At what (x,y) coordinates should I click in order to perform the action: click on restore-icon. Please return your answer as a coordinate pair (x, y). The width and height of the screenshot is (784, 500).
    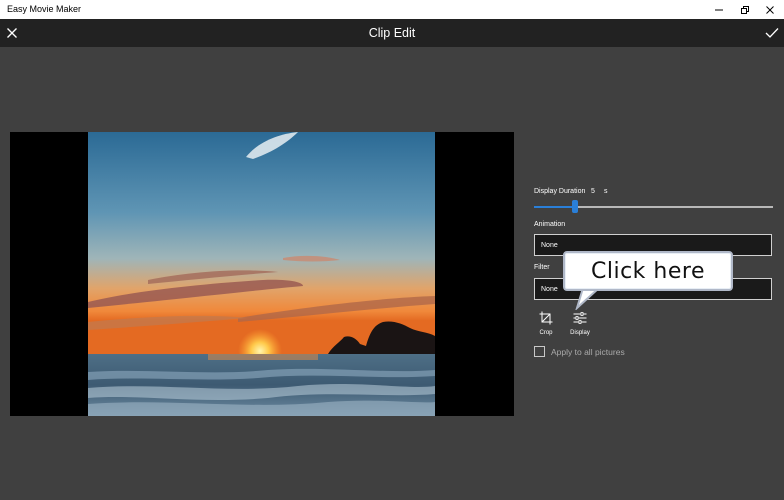
    Looking at the image, I should click on (745, 9).